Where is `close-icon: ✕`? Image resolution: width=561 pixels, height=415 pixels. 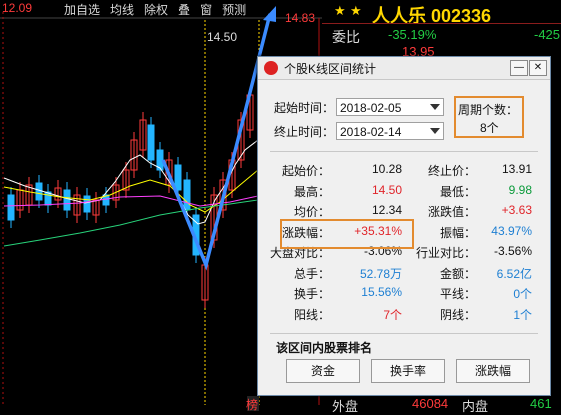 close-icon: ✕ is located at coordinates (538, 68).